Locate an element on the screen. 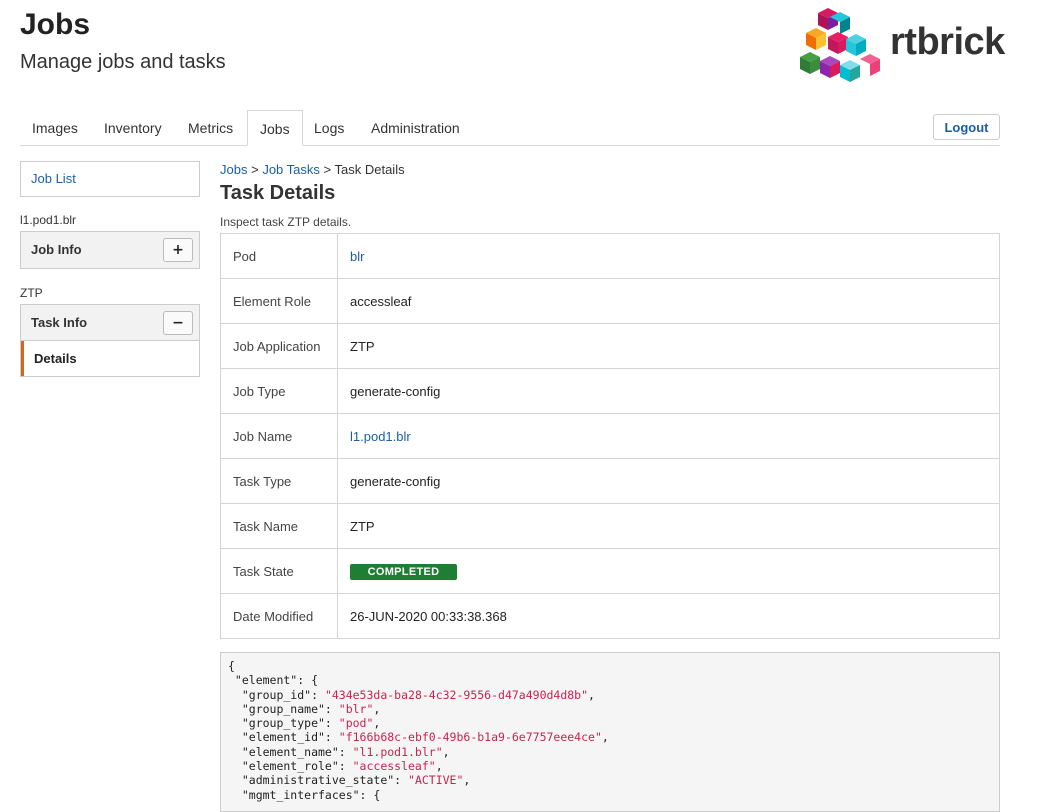  tab-administration: Administration is located at coordinates (415, 128).